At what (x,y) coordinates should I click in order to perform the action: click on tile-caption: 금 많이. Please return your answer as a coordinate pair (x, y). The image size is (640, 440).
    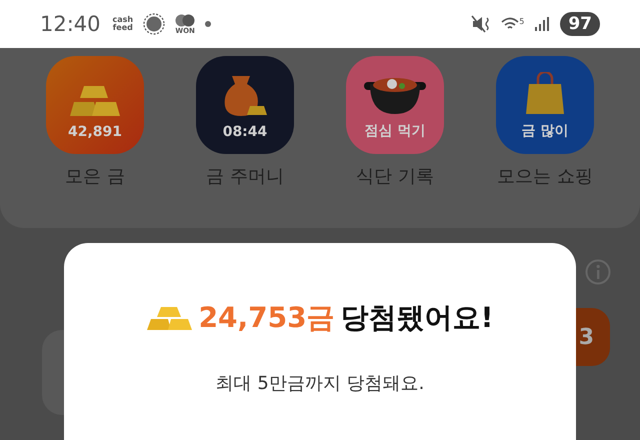
    Looking at the image, I should click on (545, 131).